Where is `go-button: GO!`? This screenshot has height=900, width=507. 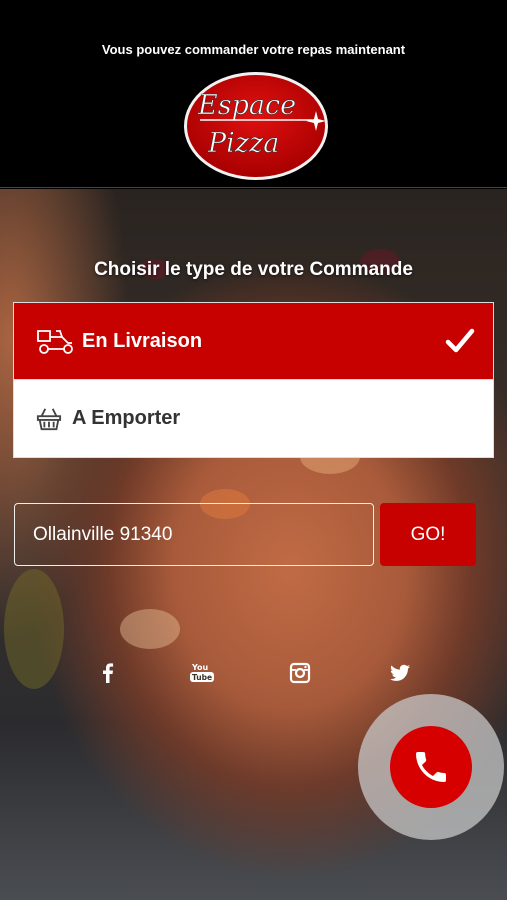 go-button: GO! is located at coordinates (428, 534).